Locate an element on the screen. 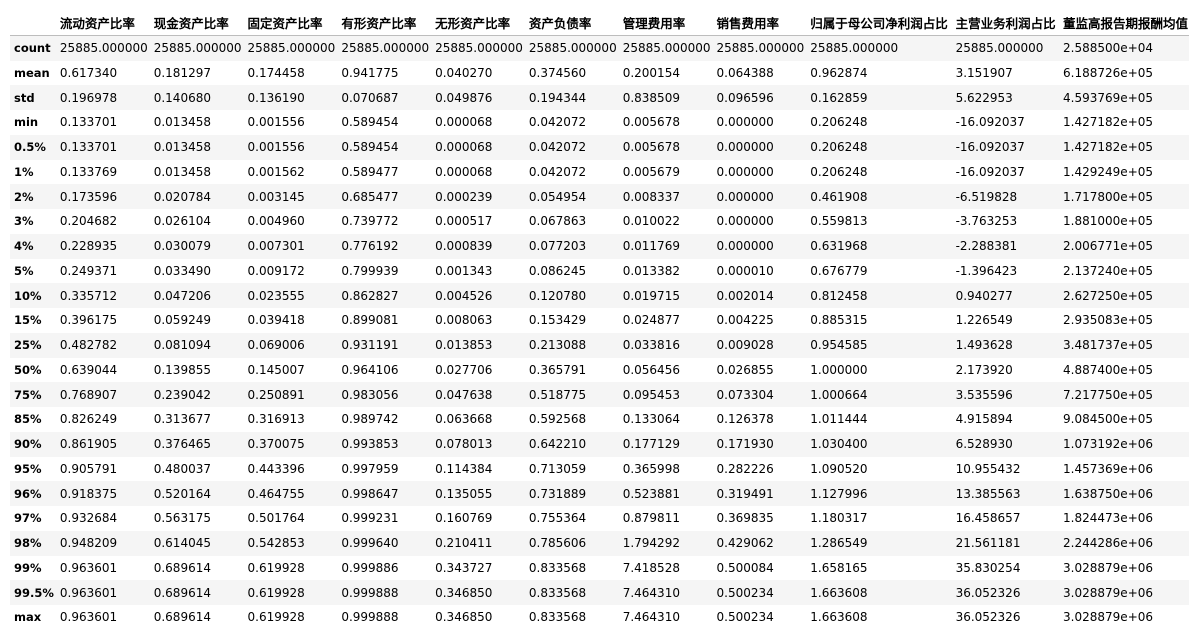 The height and width of the screenshot is (644, 1189). table-cell: 0.932684 is located at coordinates (88, 518).